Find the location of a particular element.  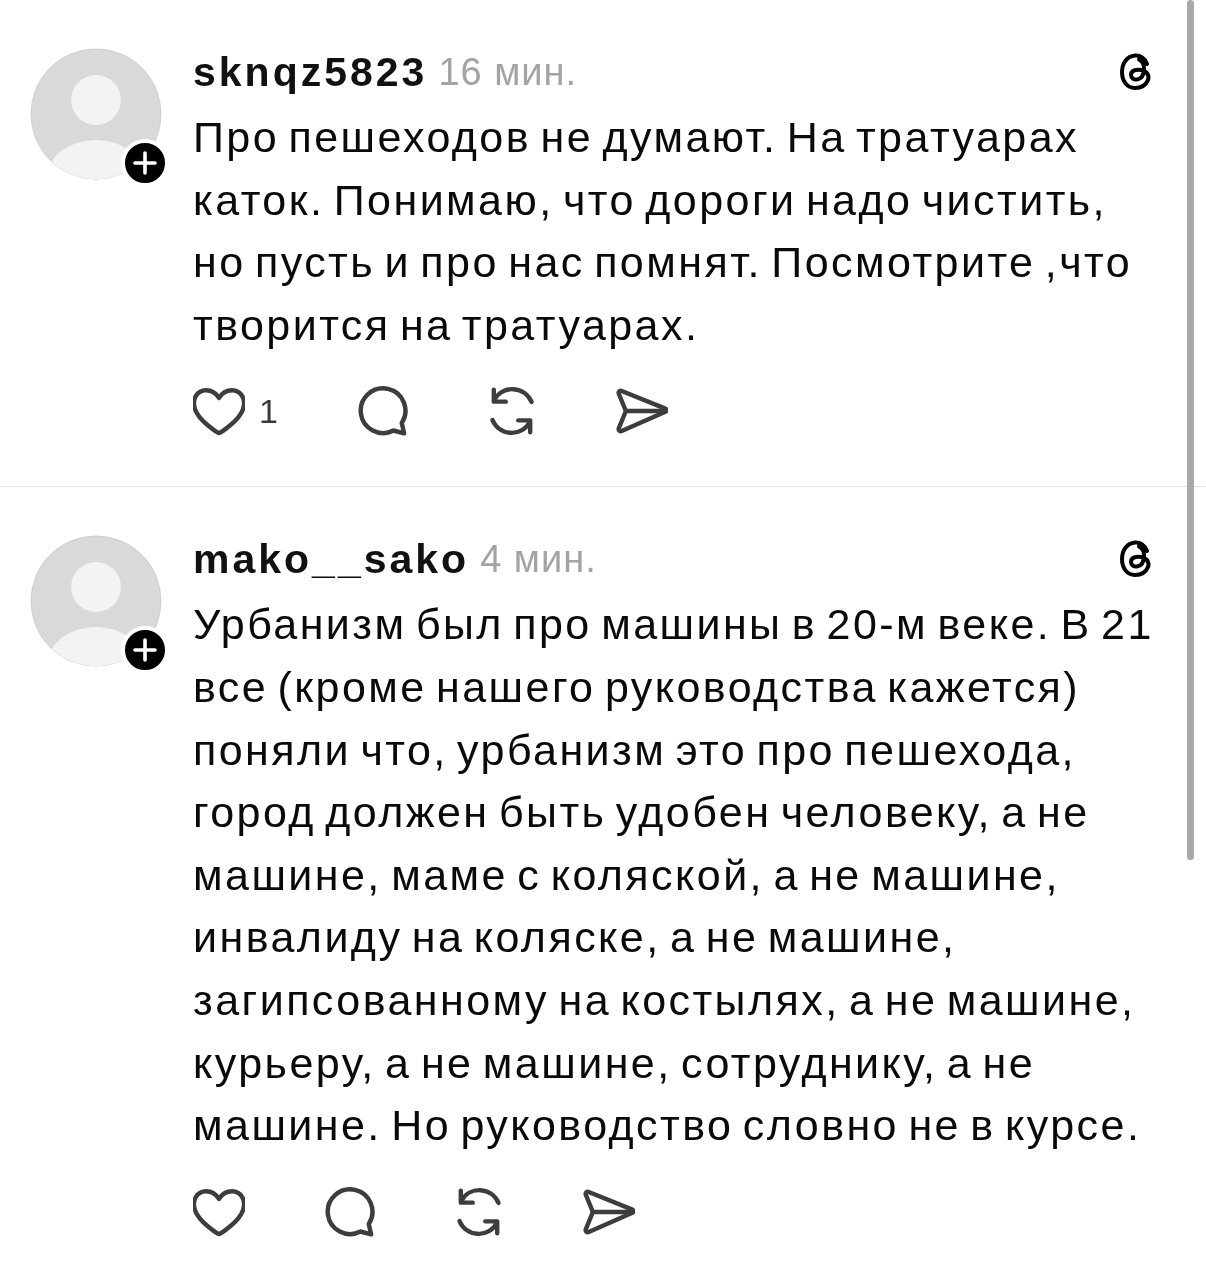

scrollbar-thumb is located at coordinates (1190, 430).